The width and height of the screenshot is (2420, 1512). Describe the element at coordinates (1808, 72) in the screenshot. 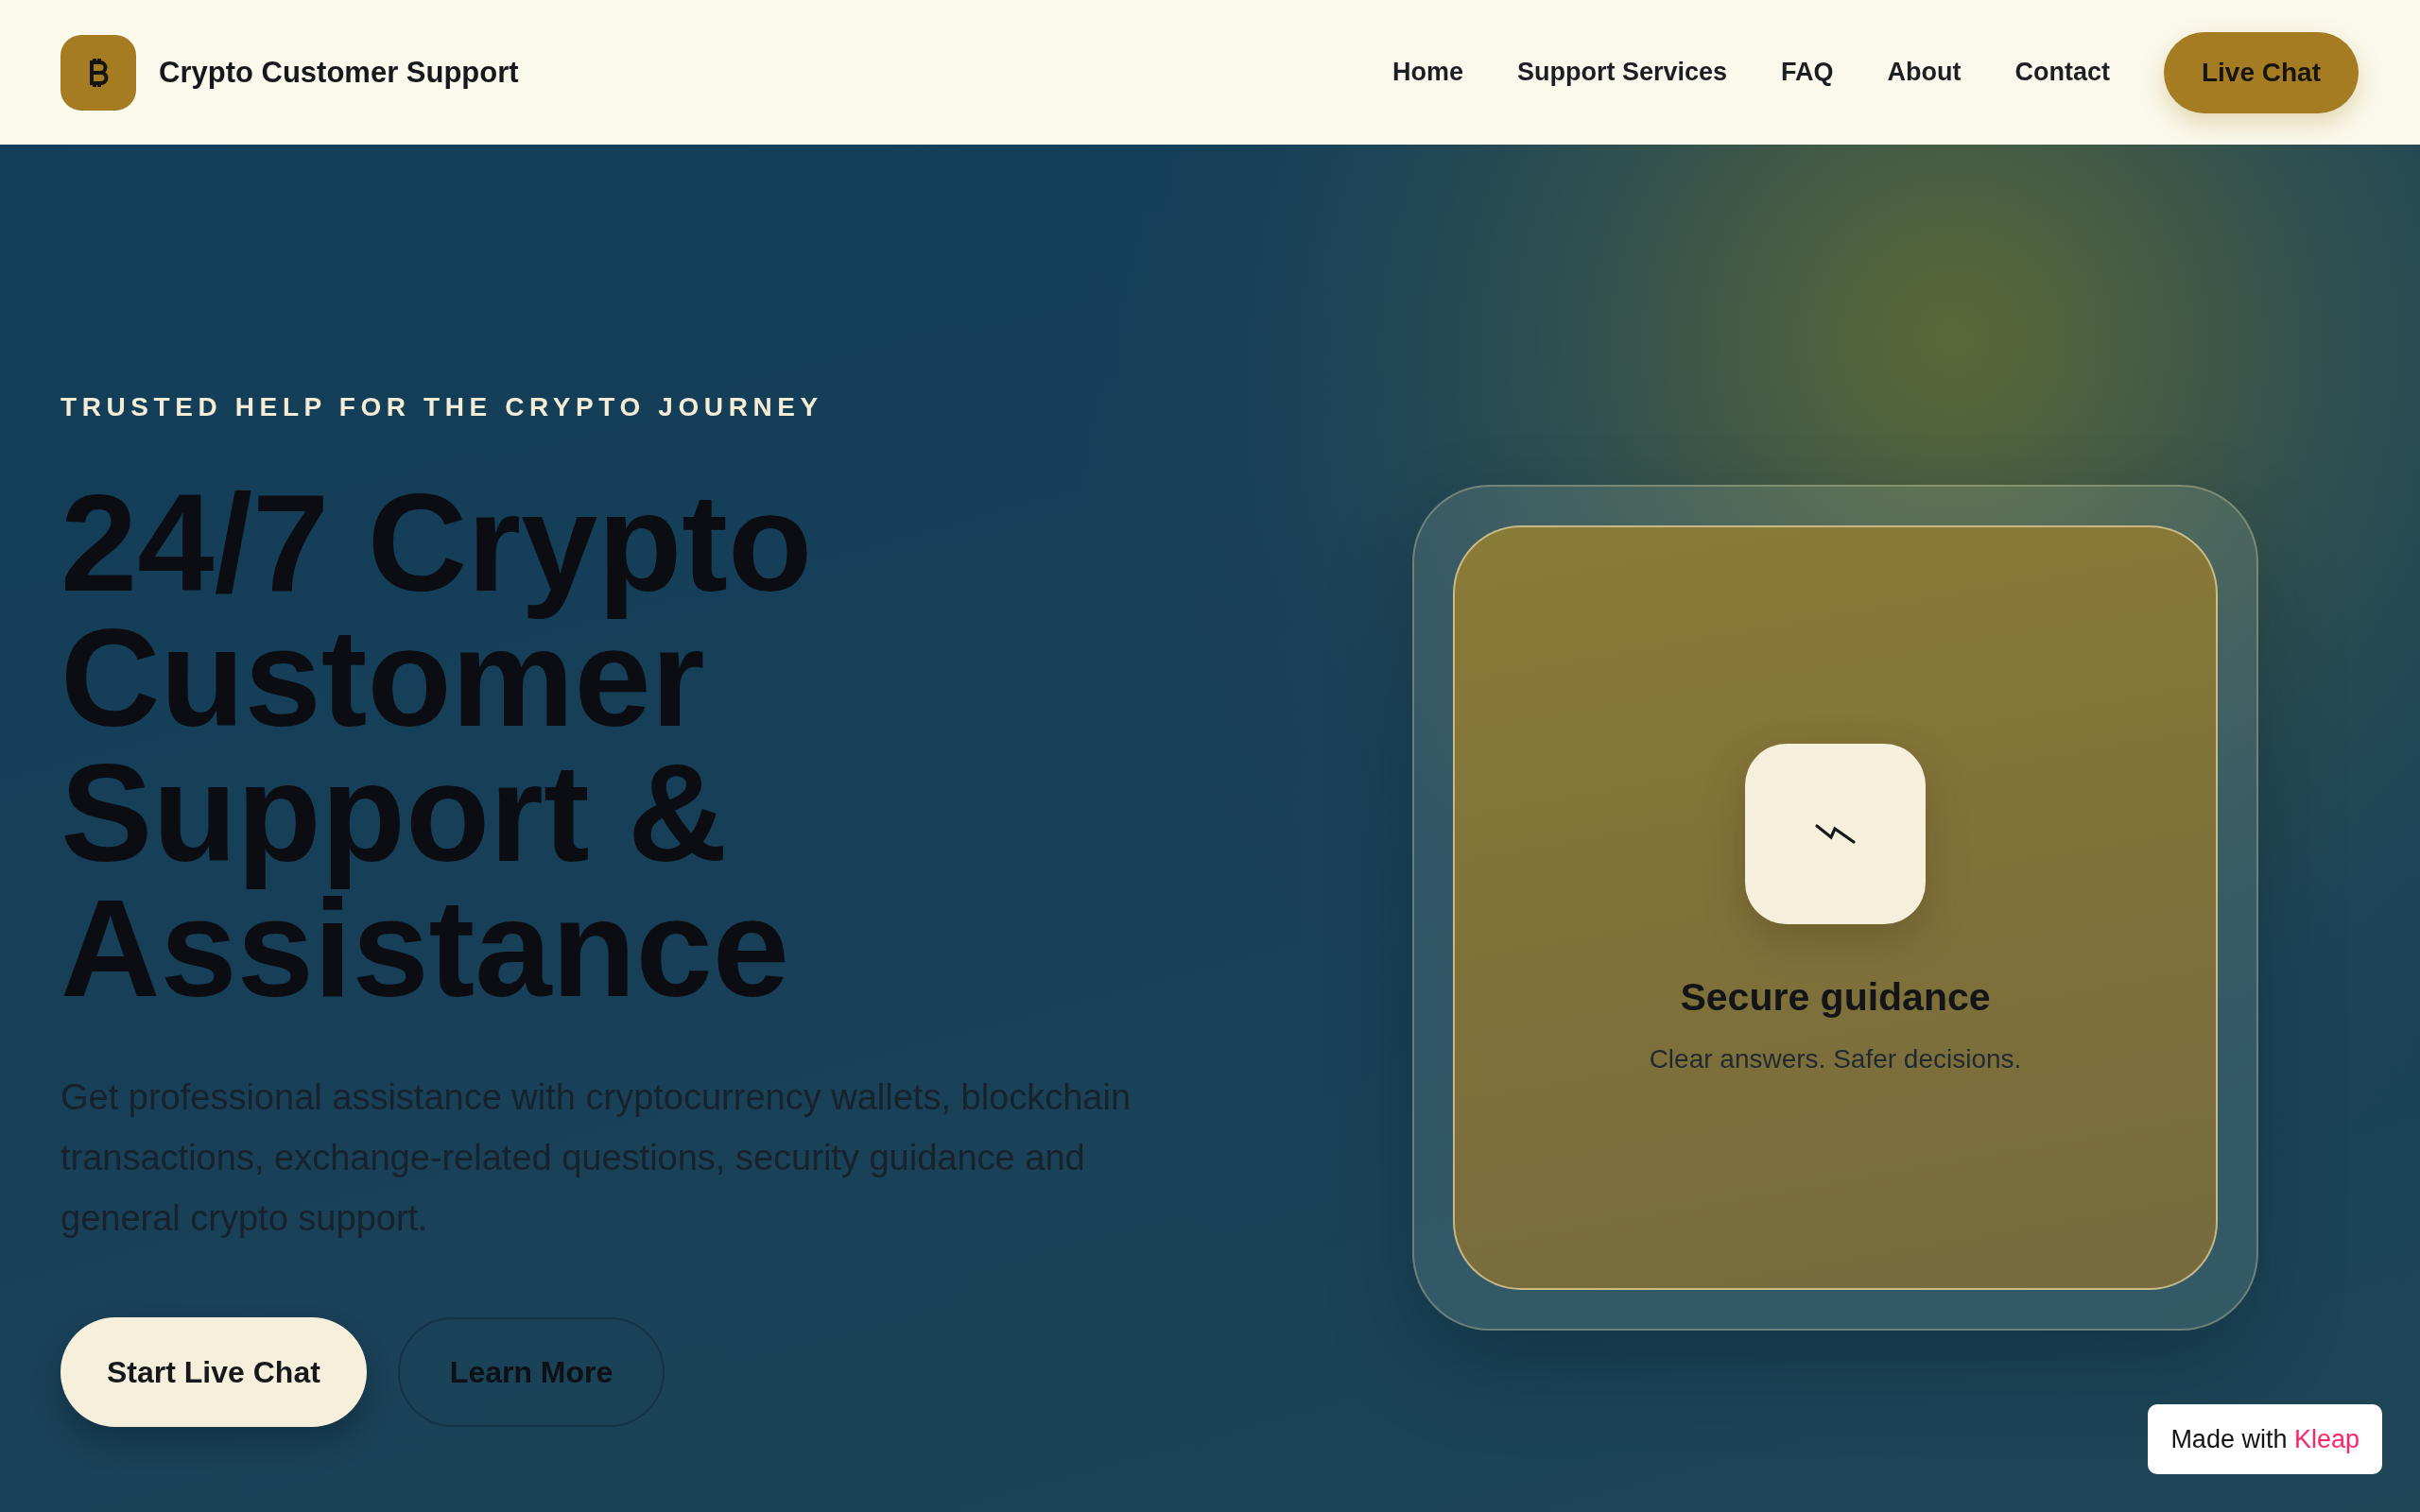

I see `nav-link: FAQ` at that location.